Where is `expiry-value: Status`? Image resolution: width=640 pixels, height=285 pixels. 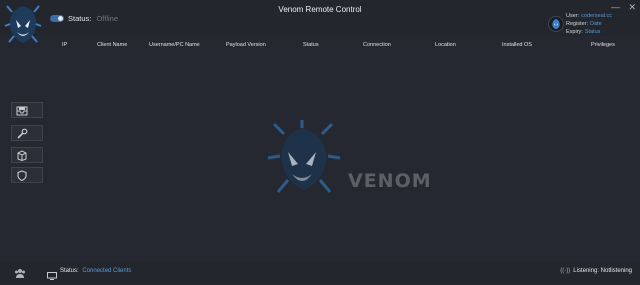
expiry-value: Status is located at coordinates (592, 32).